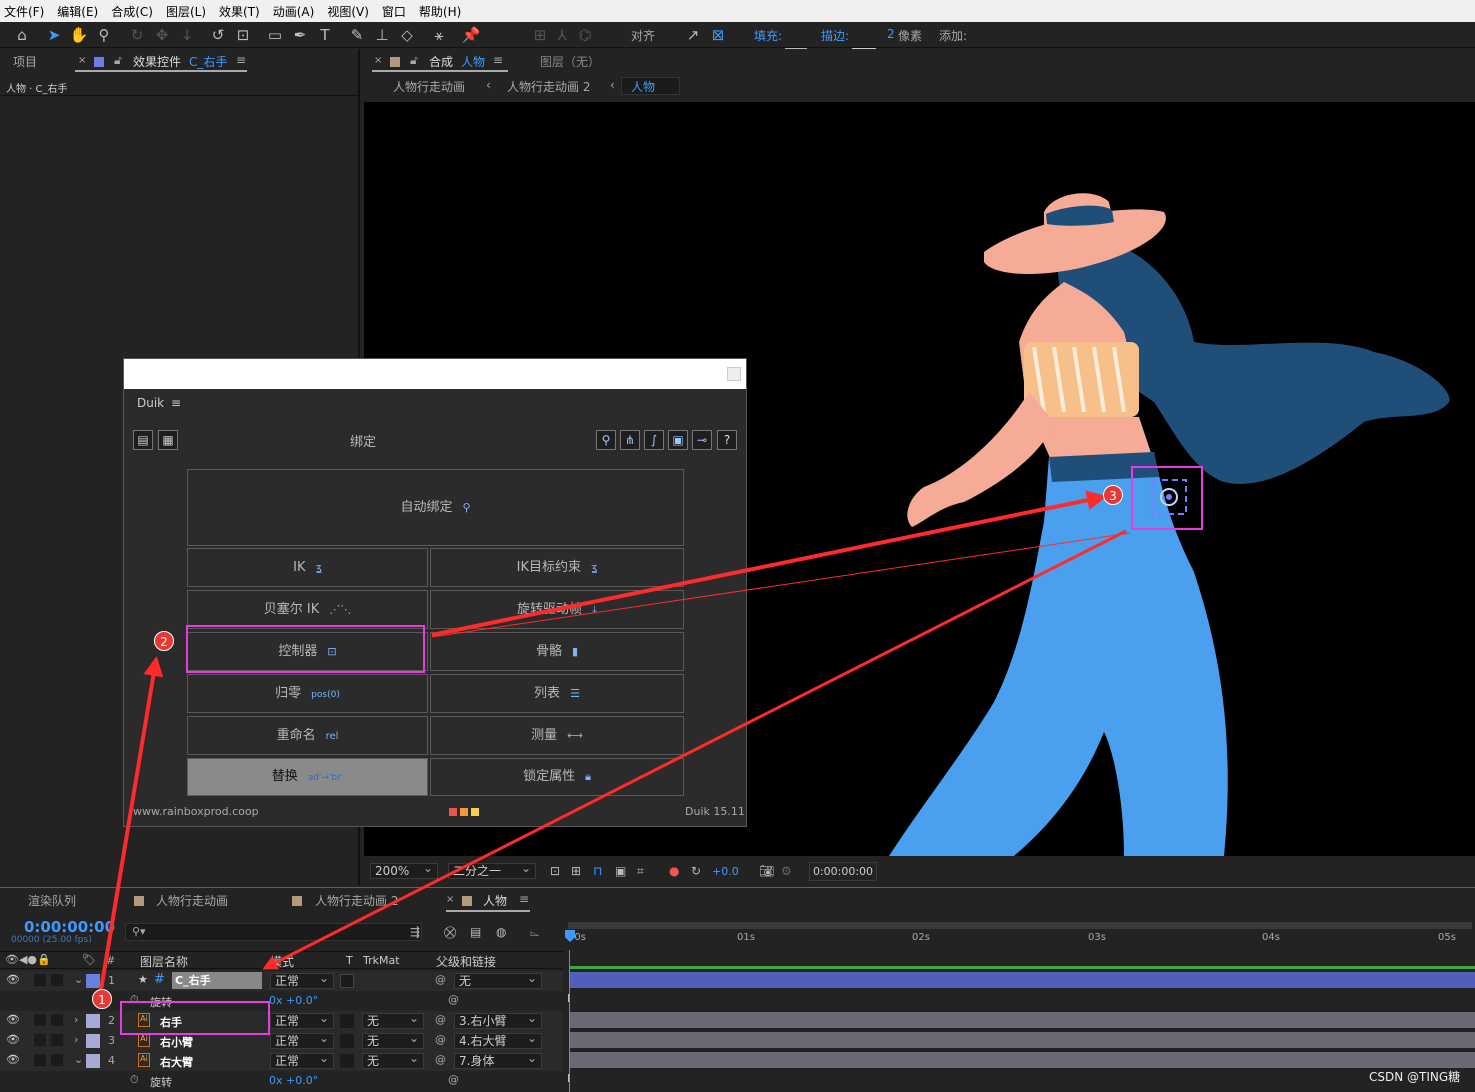 The image size is (1475, 1092). Describe the element at coordinates (439, 35) in the screenshot. I see `roto-brush-icon: ⚹` at that location.